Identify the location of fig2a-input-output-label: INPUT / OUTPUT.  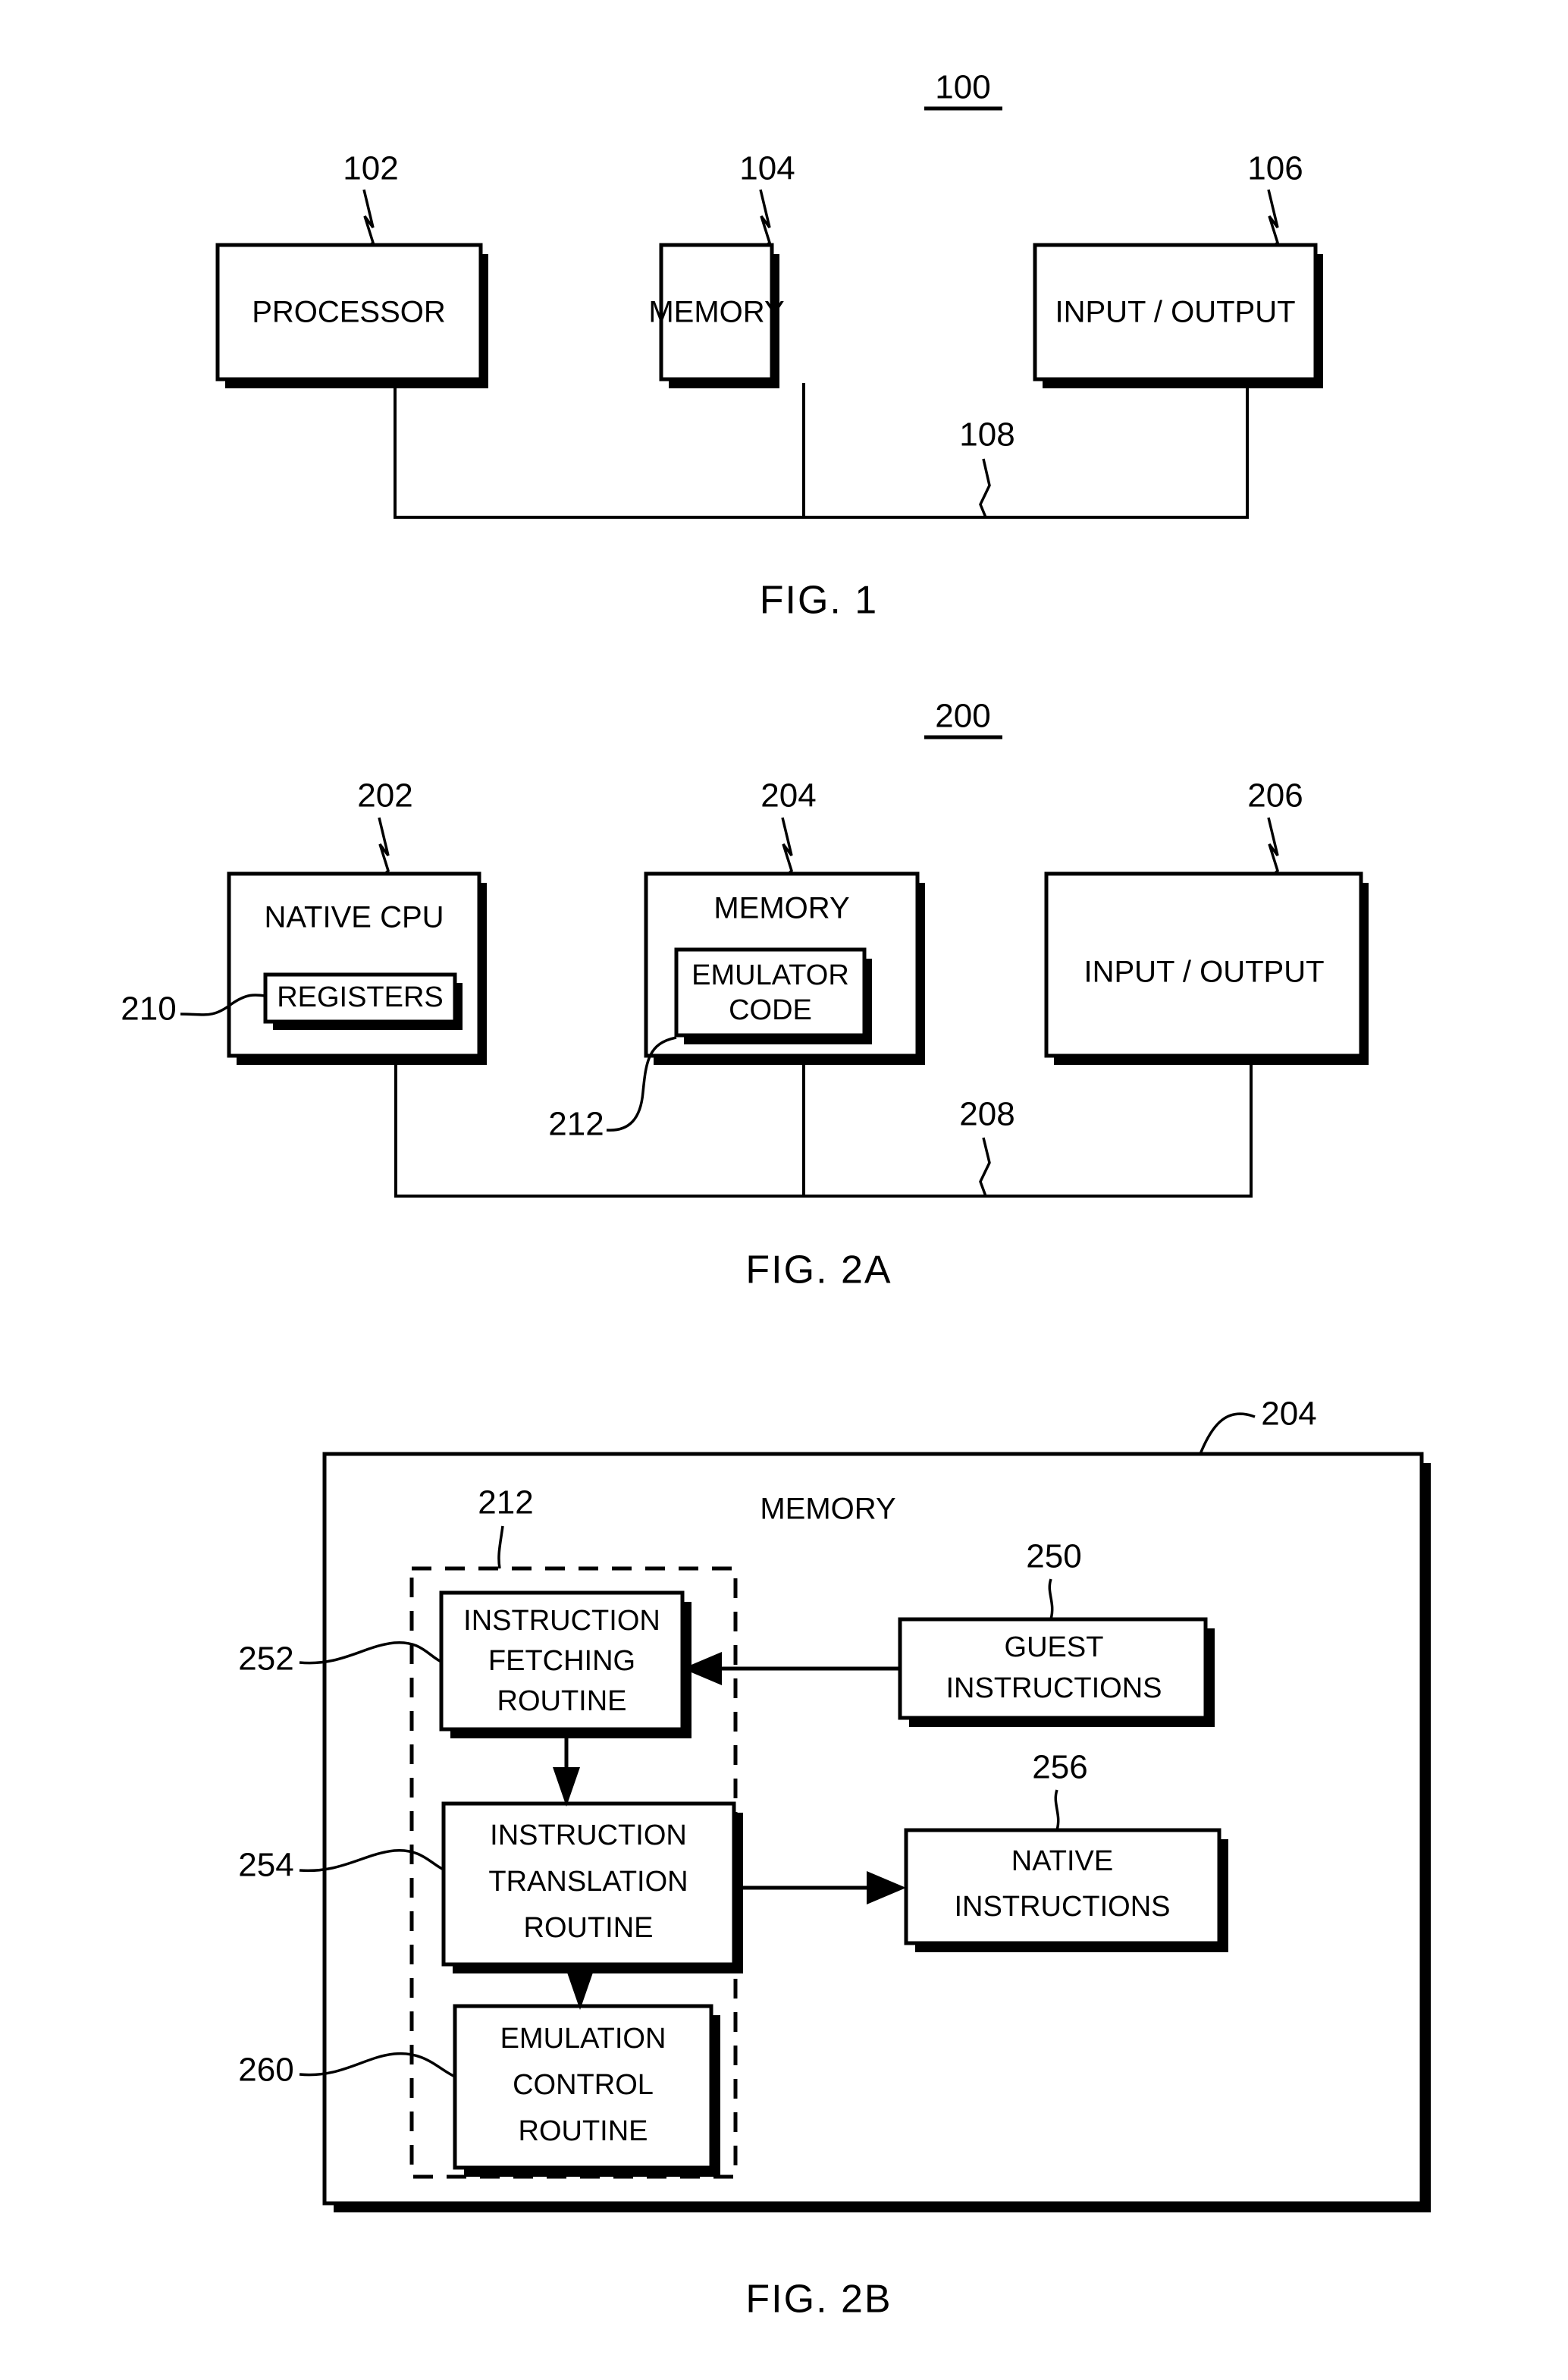
(1204, 973).